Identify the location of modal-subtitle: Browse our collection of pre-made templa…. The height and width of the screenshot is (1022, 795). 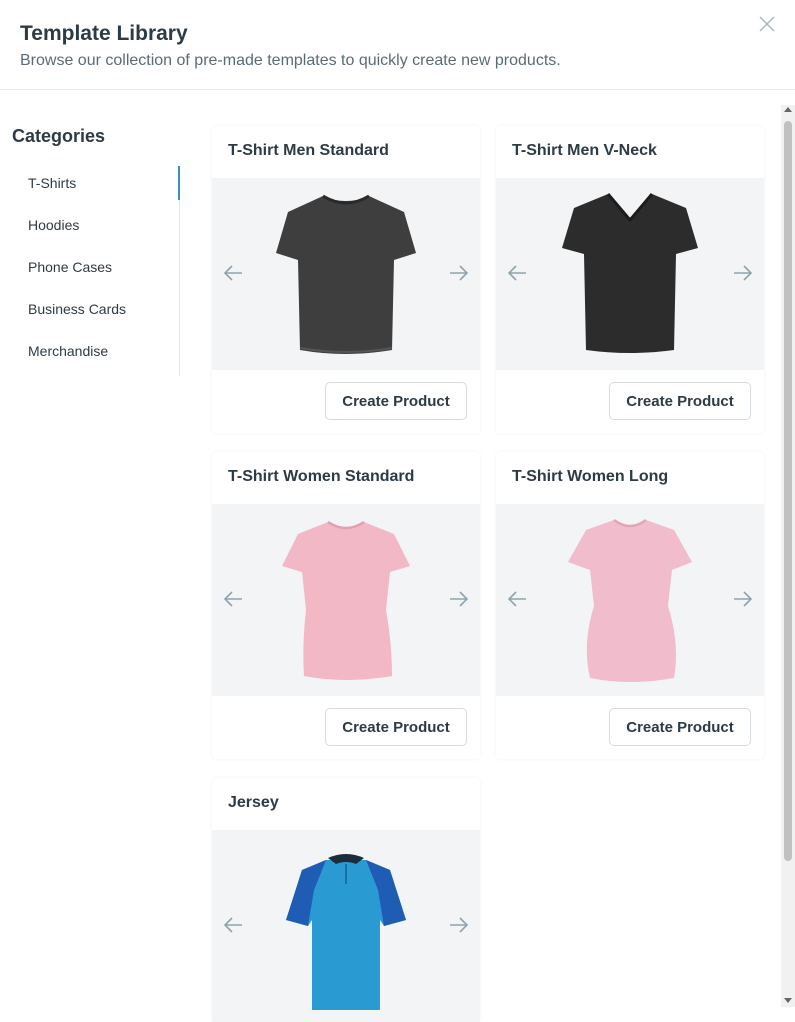
(290, 60).